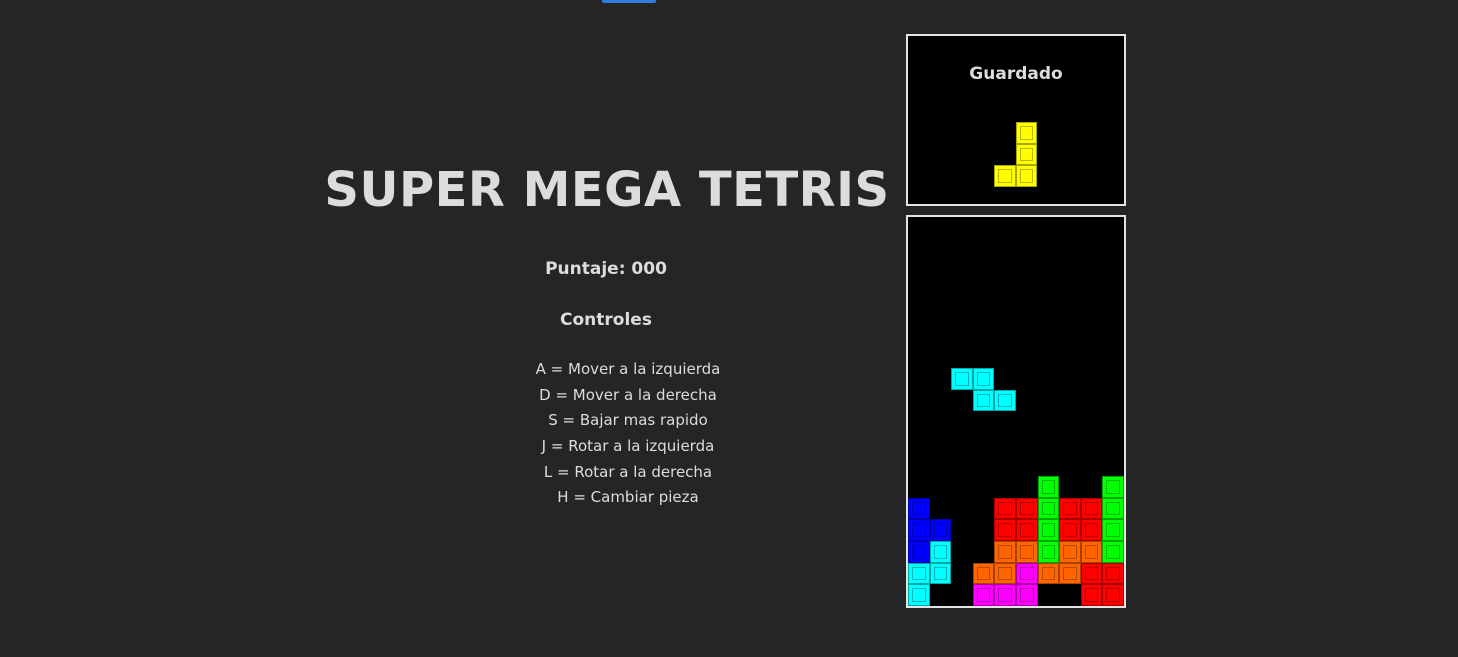 The height and width of the screenshot is (657, 1458). What do you see at coordinates (628, 420) in the screenshot?
I see `control-drop-faster: S = Bajar mas rapido` at bounding box center [628, 420].